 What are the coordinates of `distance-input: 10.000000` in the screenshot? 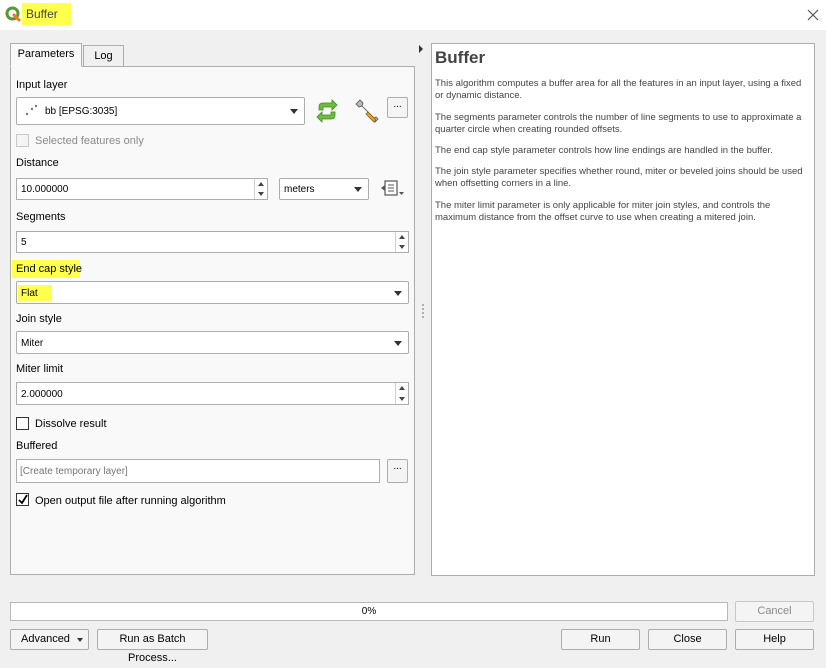 It's located at (142, 189).